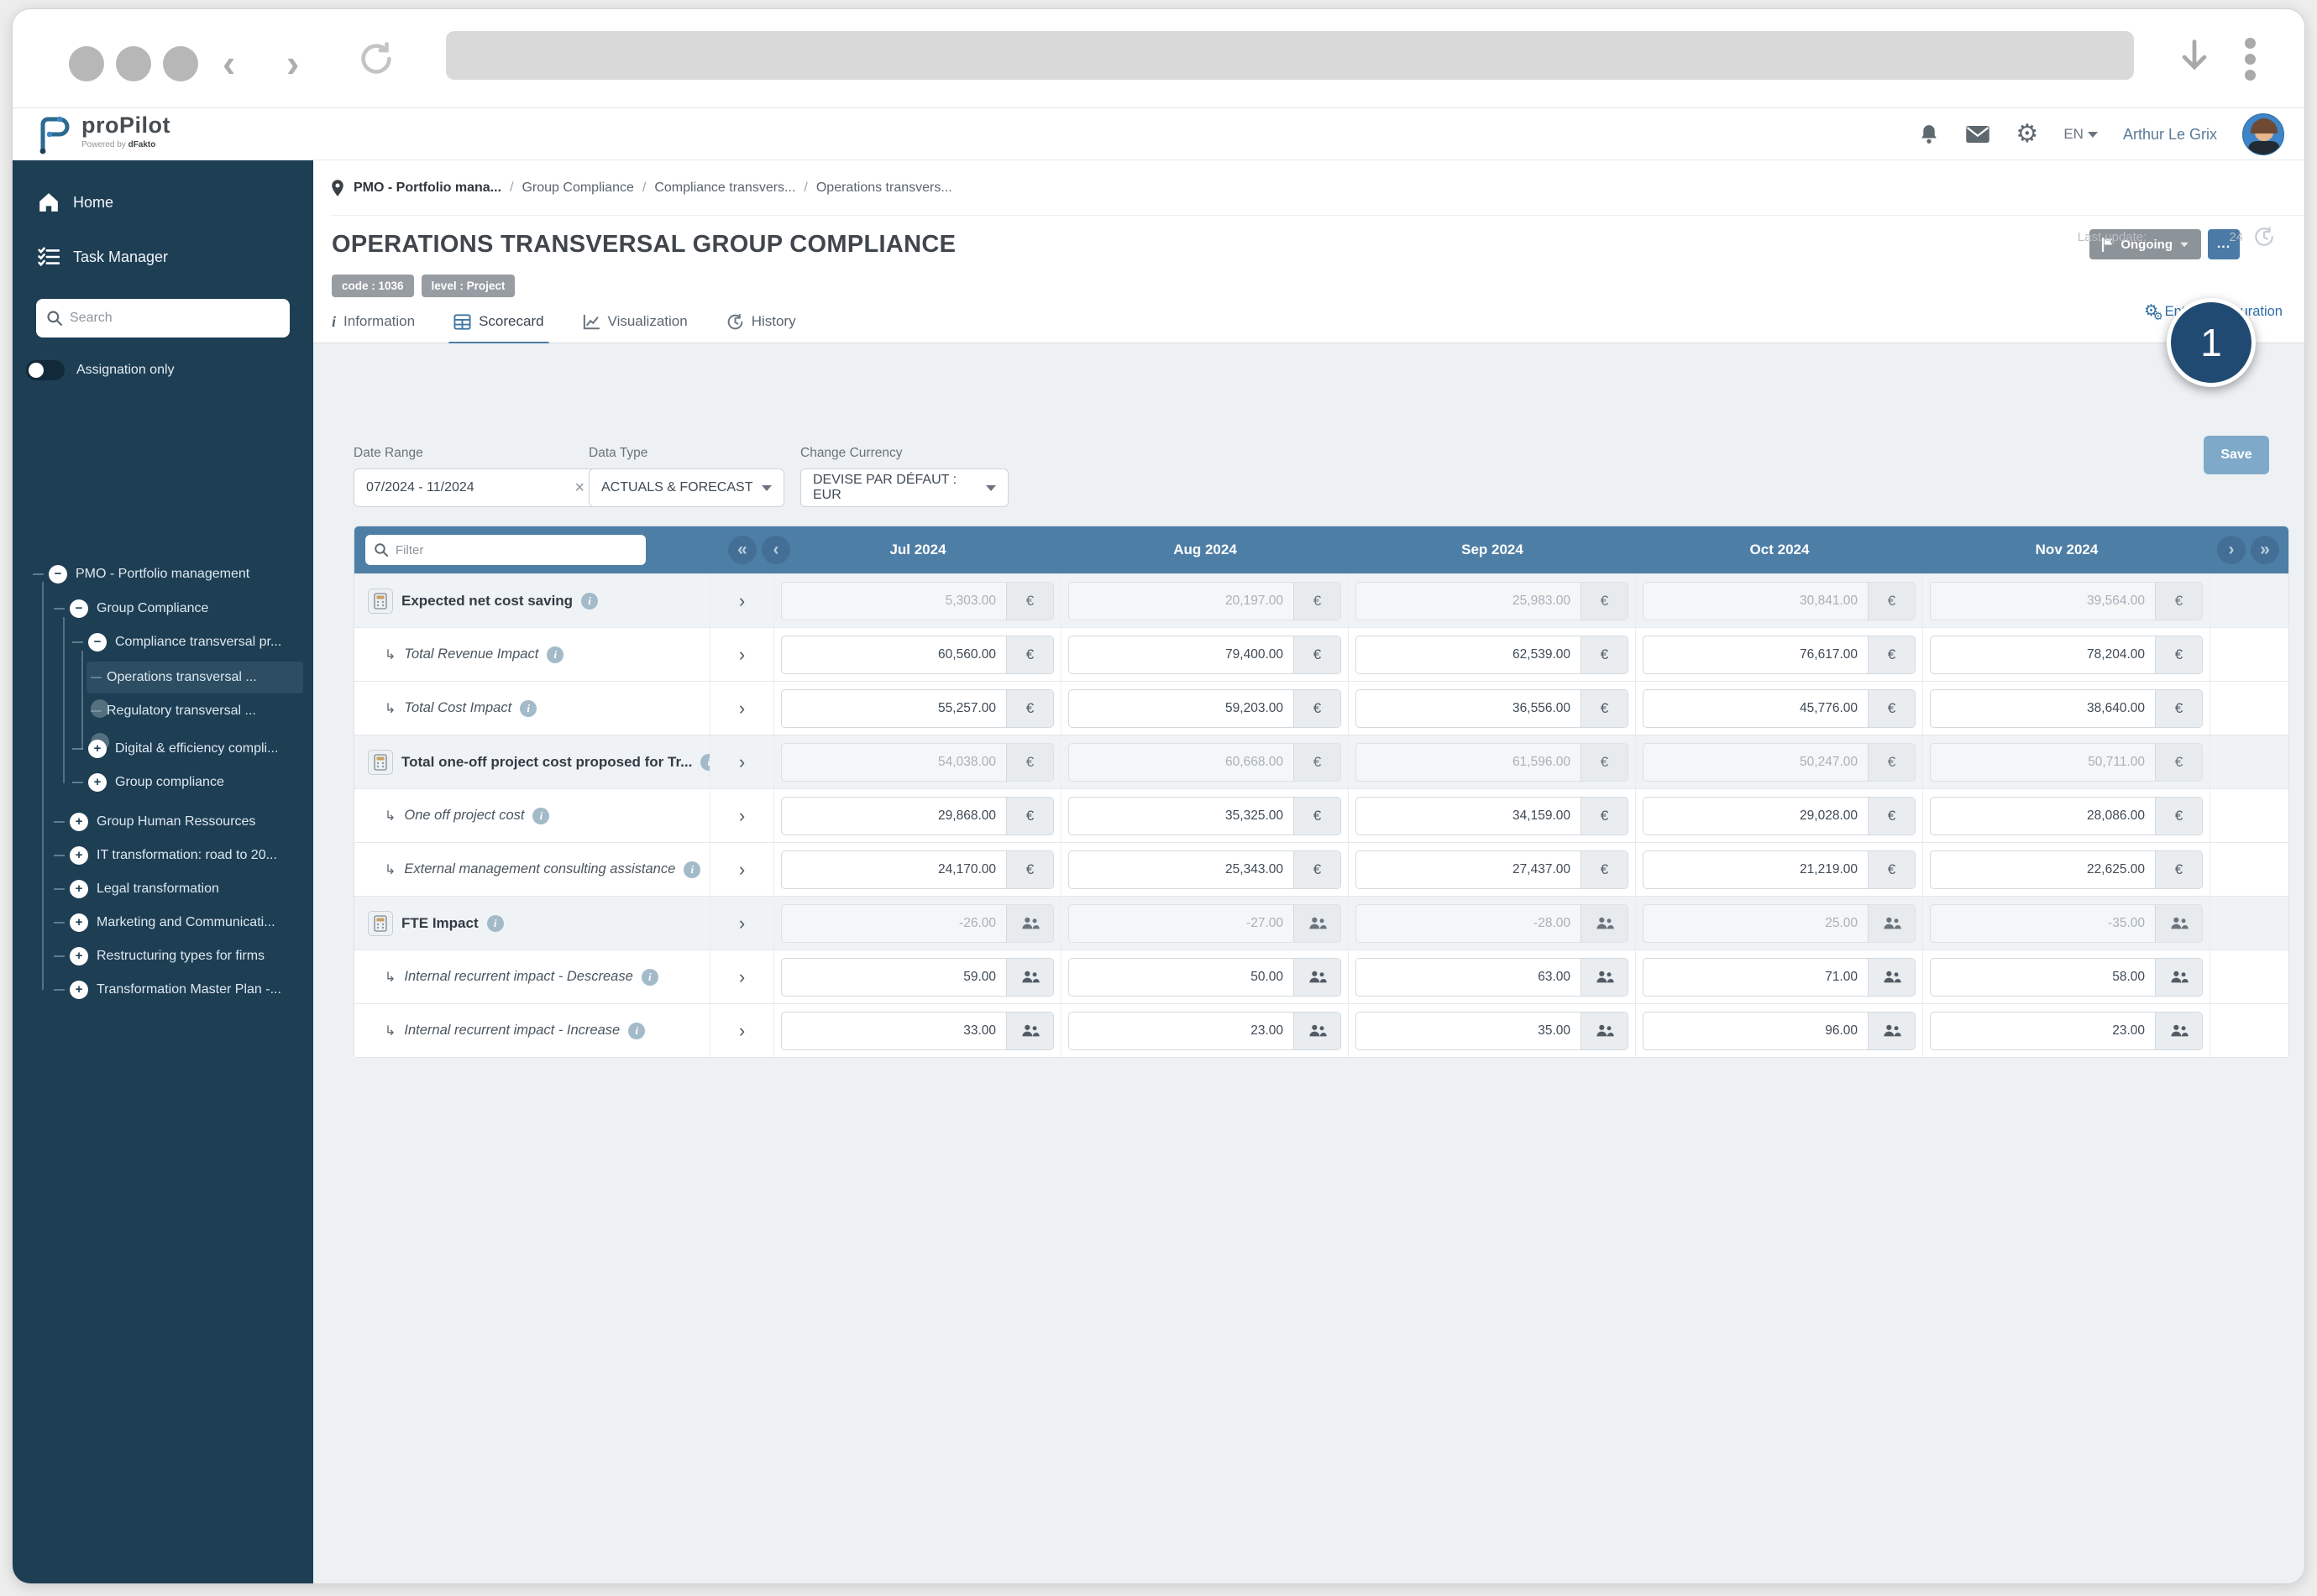 This screenshot has width=2317, height=1596. What do you see at coordinates (175, 318) in the screenshot?
I see `search-input` at bounding box center [175, 318].